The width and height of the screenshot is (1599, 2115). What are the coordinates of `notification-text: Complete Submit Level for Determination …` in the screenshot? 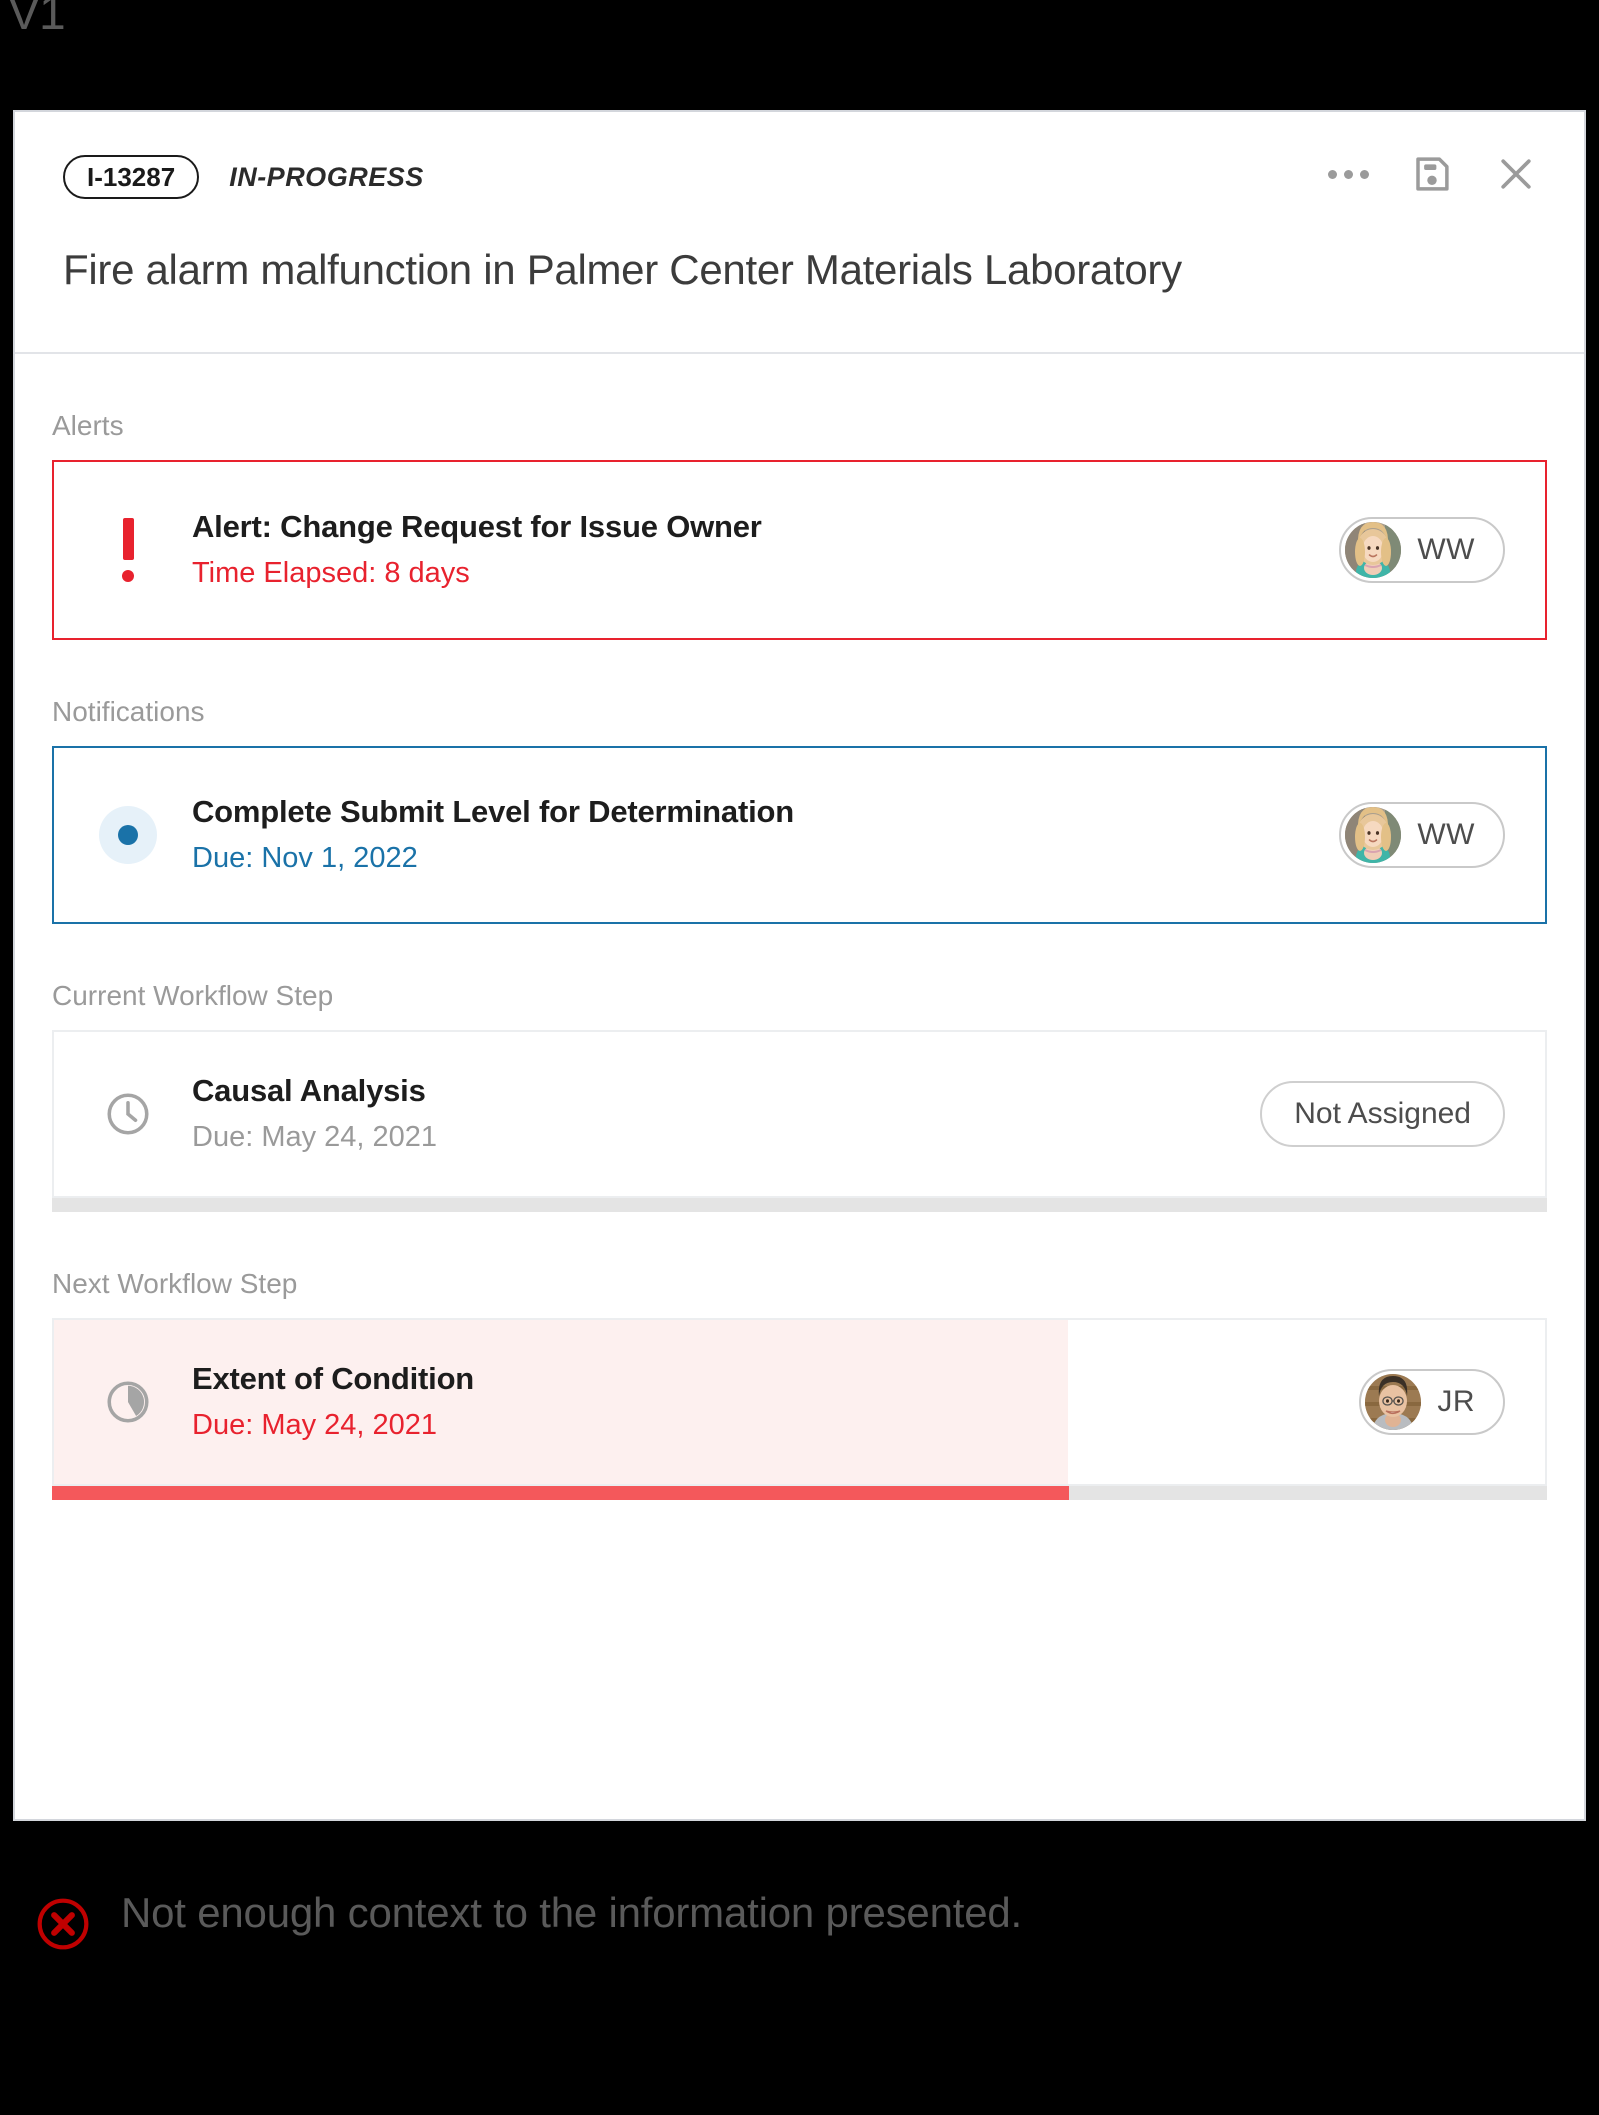 It's located at (752, 835).